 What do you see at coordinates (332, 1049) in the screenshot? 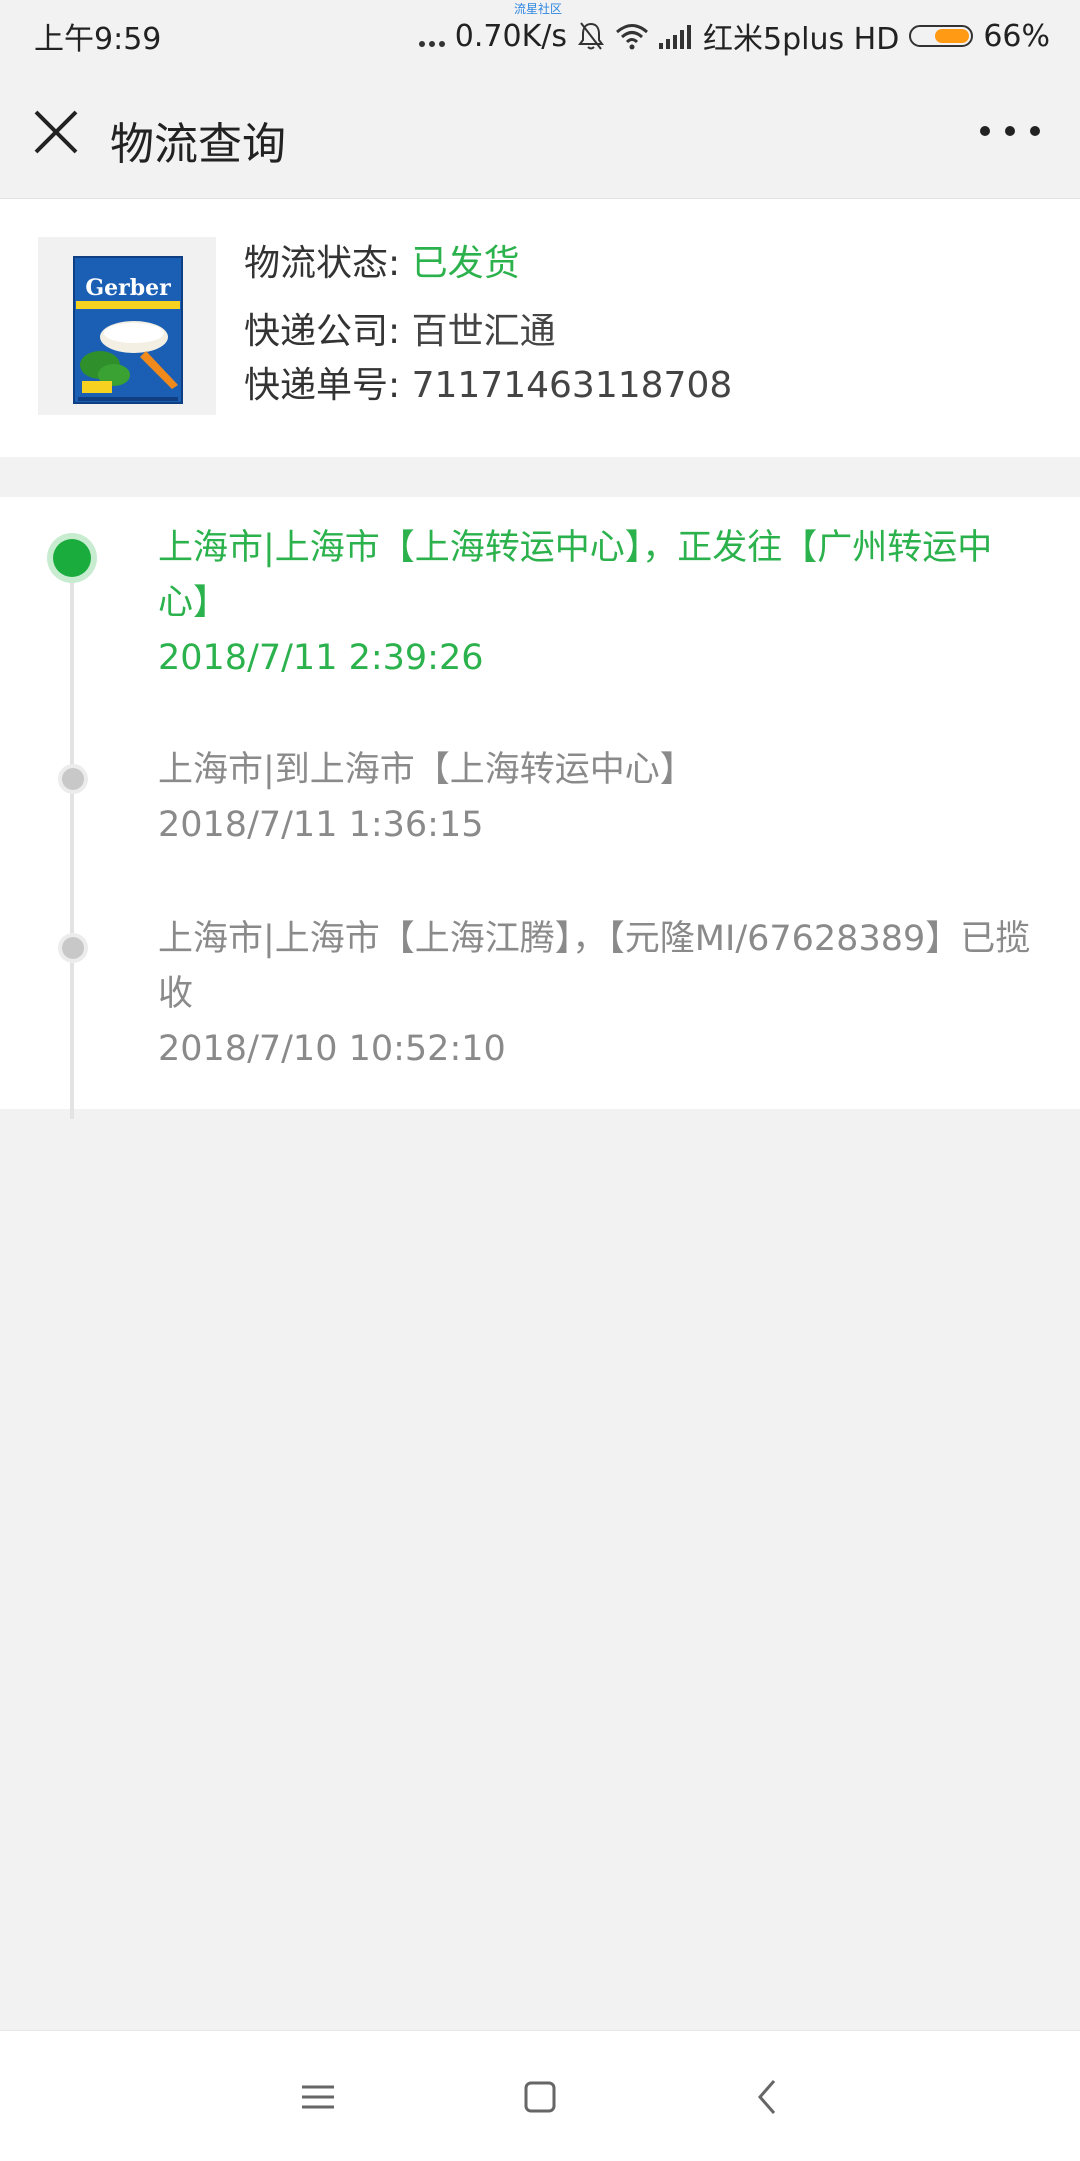
I see `event-time: 2018/7/10 10:52:10` at bounding box center [332, 1049].